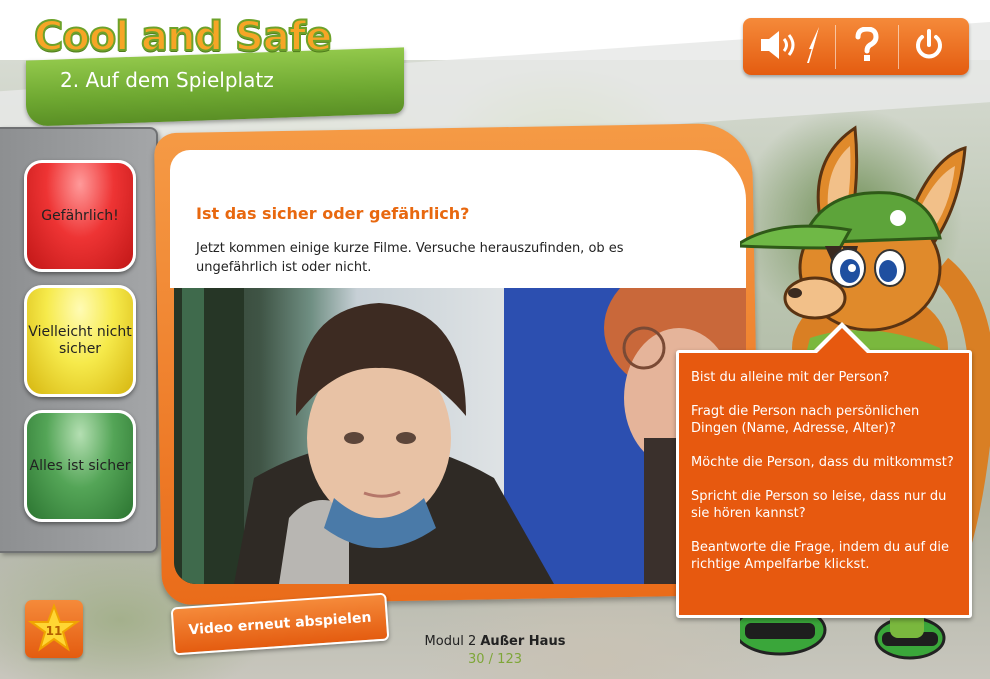 This screenshot has width=990, height=679. Describe the element at coordinates (80, 466) in the screenshot. I see `safe-button: Alles ist sicher` at that location.